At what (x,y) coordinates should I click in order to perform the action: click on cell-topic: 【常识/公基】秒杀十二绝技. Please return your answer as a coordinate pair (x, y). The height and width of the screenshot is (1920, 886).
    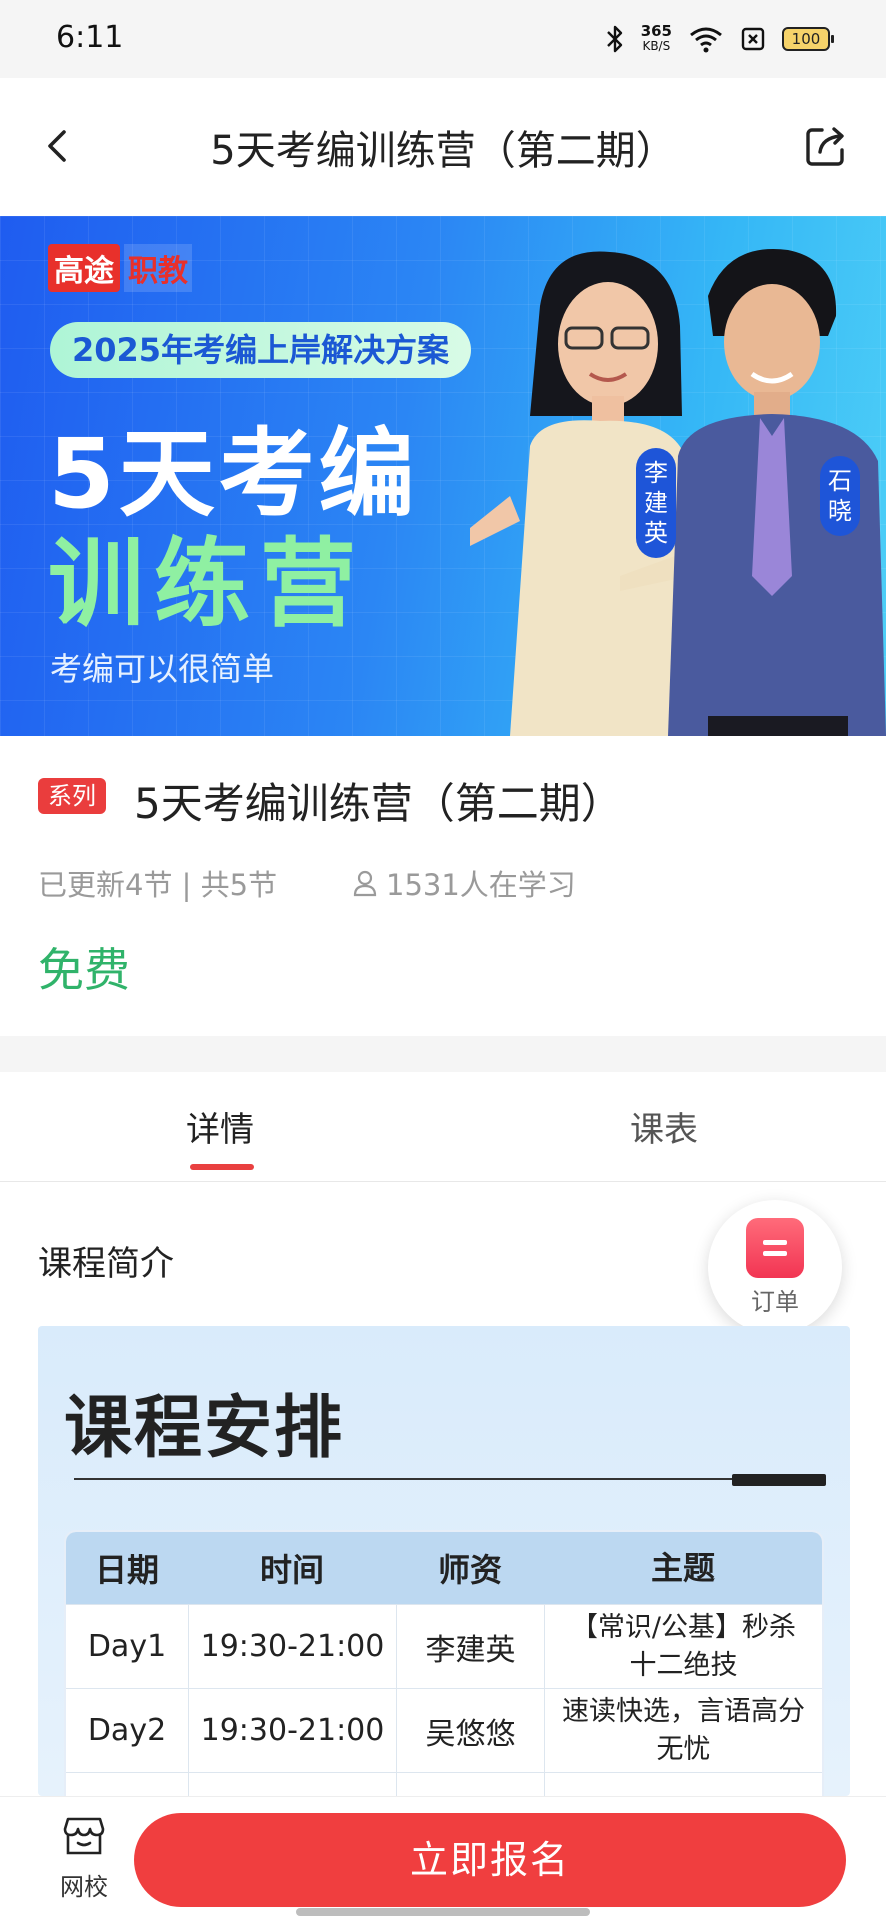
    Looking at the image, I should click on (683, 1646).